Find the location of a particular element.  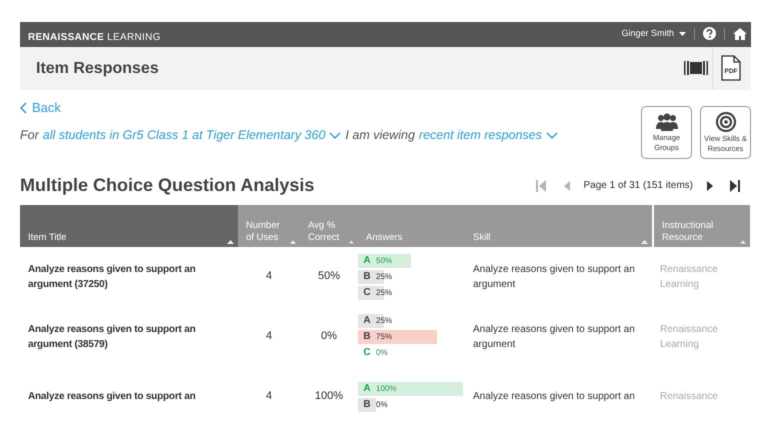

page-info: Page 1 of 31 (151 items) is located at coordinates (638, 186).